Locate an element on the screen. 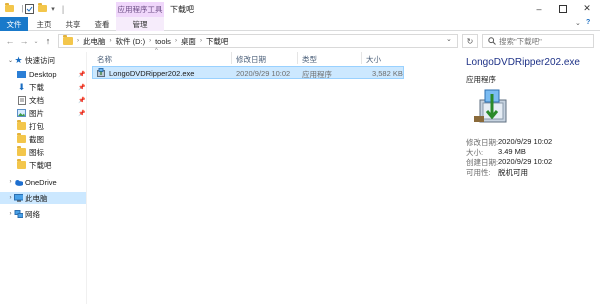 Image resolution: width=600 pixels, height=304 pixels. nav-item-folder: 下载吧 is located at coordinates (43, 165).